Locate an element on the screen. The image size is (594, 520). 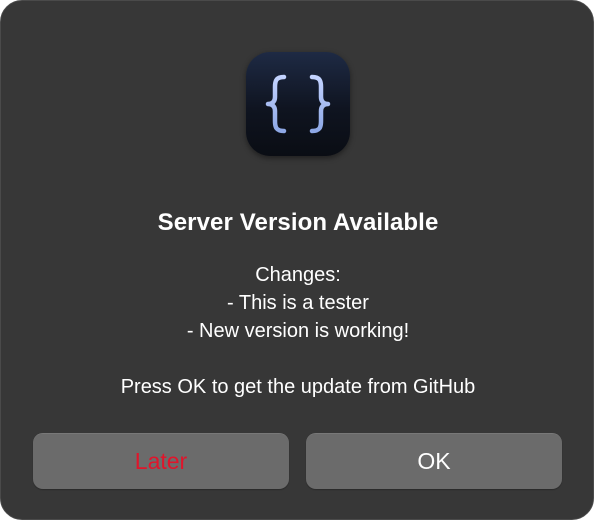
dialog-title: Server Version Available is located at coordinates (298, 222).